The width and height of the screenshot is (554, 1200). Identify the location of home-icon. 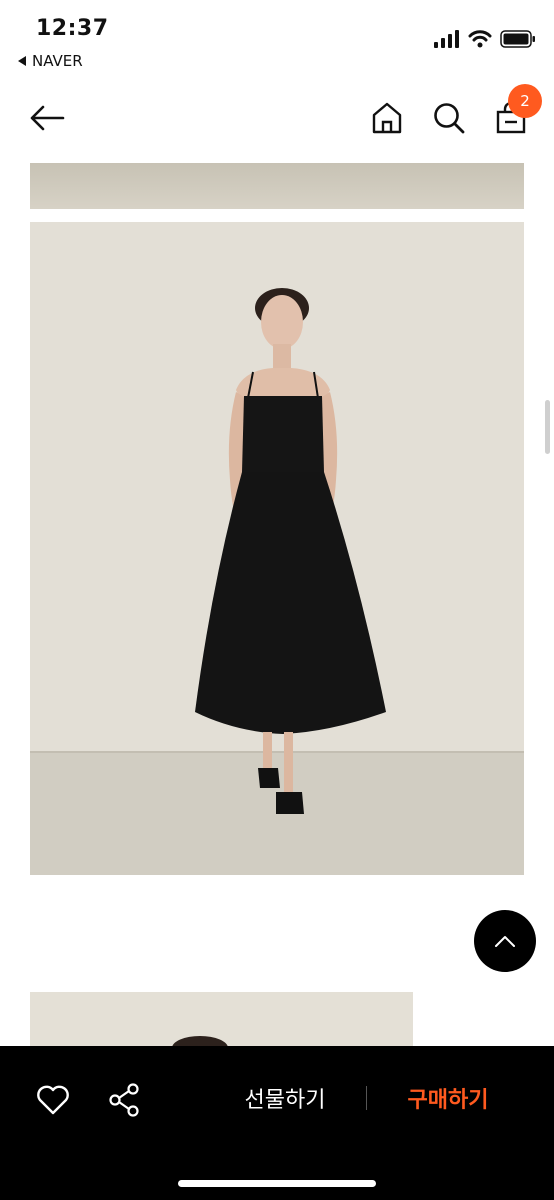
(387, 118).